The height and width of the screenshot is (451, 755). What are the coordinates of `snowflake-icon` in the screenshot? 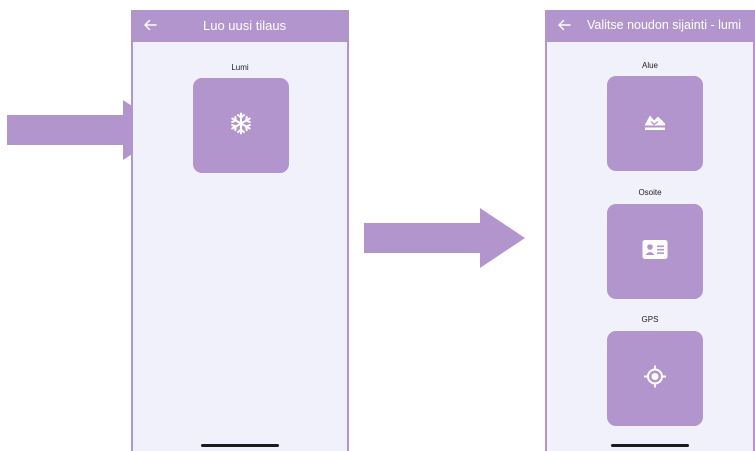 It's located at (241, 125).